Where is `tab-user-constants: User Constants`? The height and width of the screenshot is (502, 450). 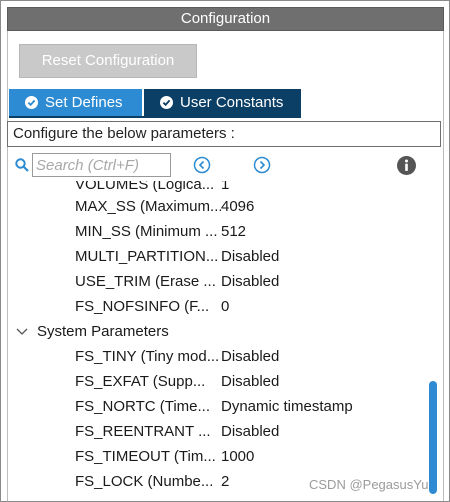
tab-user-constants: User Constants is located at coordinates (222, 102).